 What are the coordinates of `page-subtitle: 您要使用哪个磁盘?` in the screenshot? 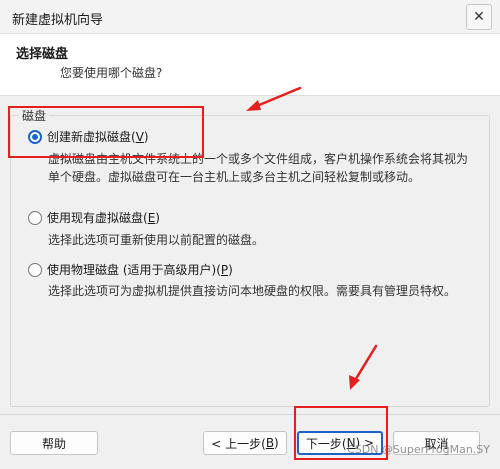 It's located at (111, 73).